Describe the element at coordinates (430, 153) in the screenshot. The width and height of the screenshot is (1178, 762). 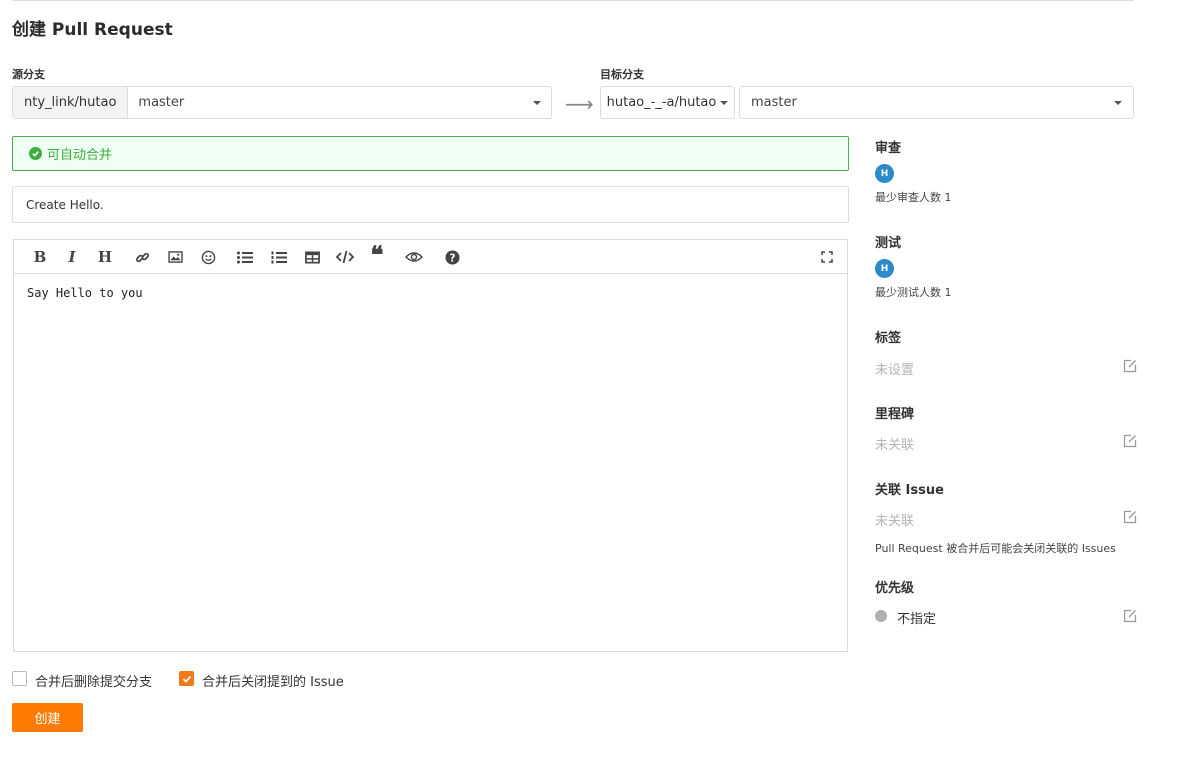
I see `merge-status-banner: 可自动合并` at that location.